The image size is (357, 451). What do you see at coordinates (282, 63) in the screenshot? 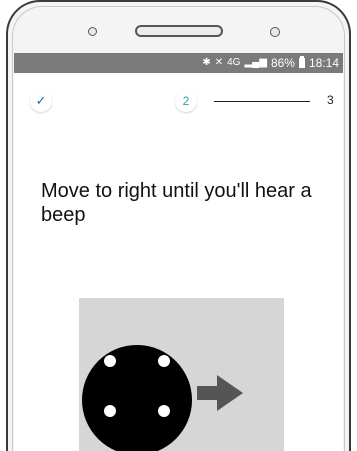
I see `battery-percent: 86%` at bounding box center [282, 63].